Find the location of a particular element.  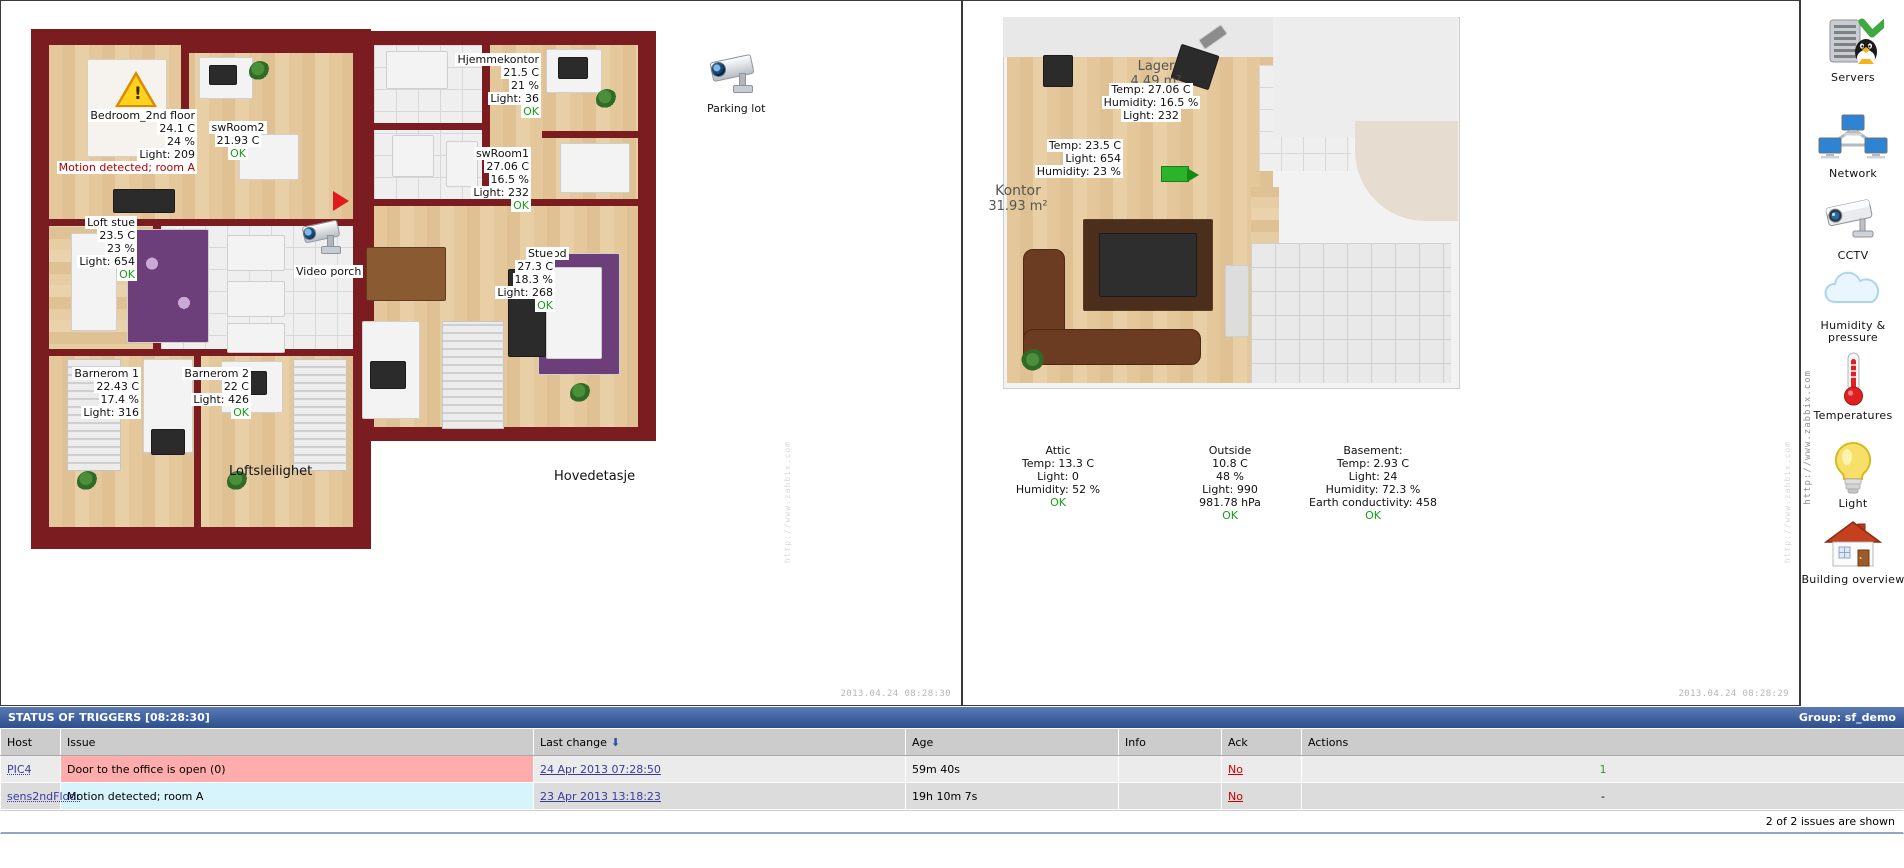

door-arrow-icon is located at coordinates (1193, 175).